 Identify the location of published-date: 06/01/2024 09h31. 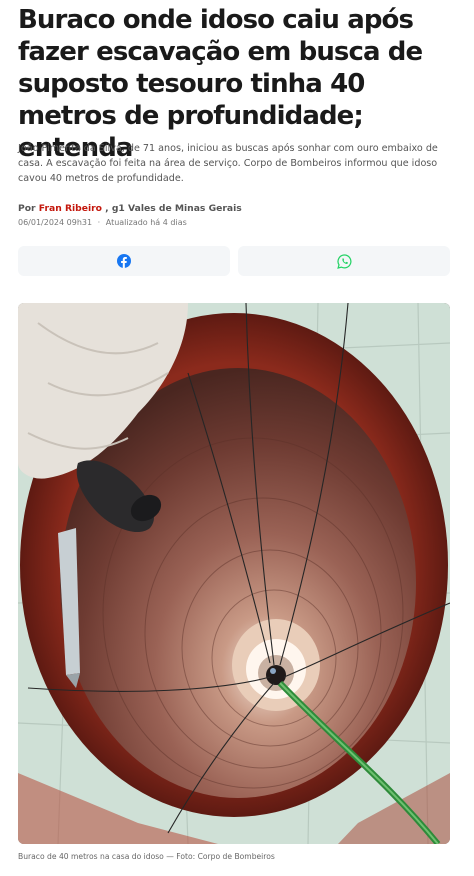
(55, 222).